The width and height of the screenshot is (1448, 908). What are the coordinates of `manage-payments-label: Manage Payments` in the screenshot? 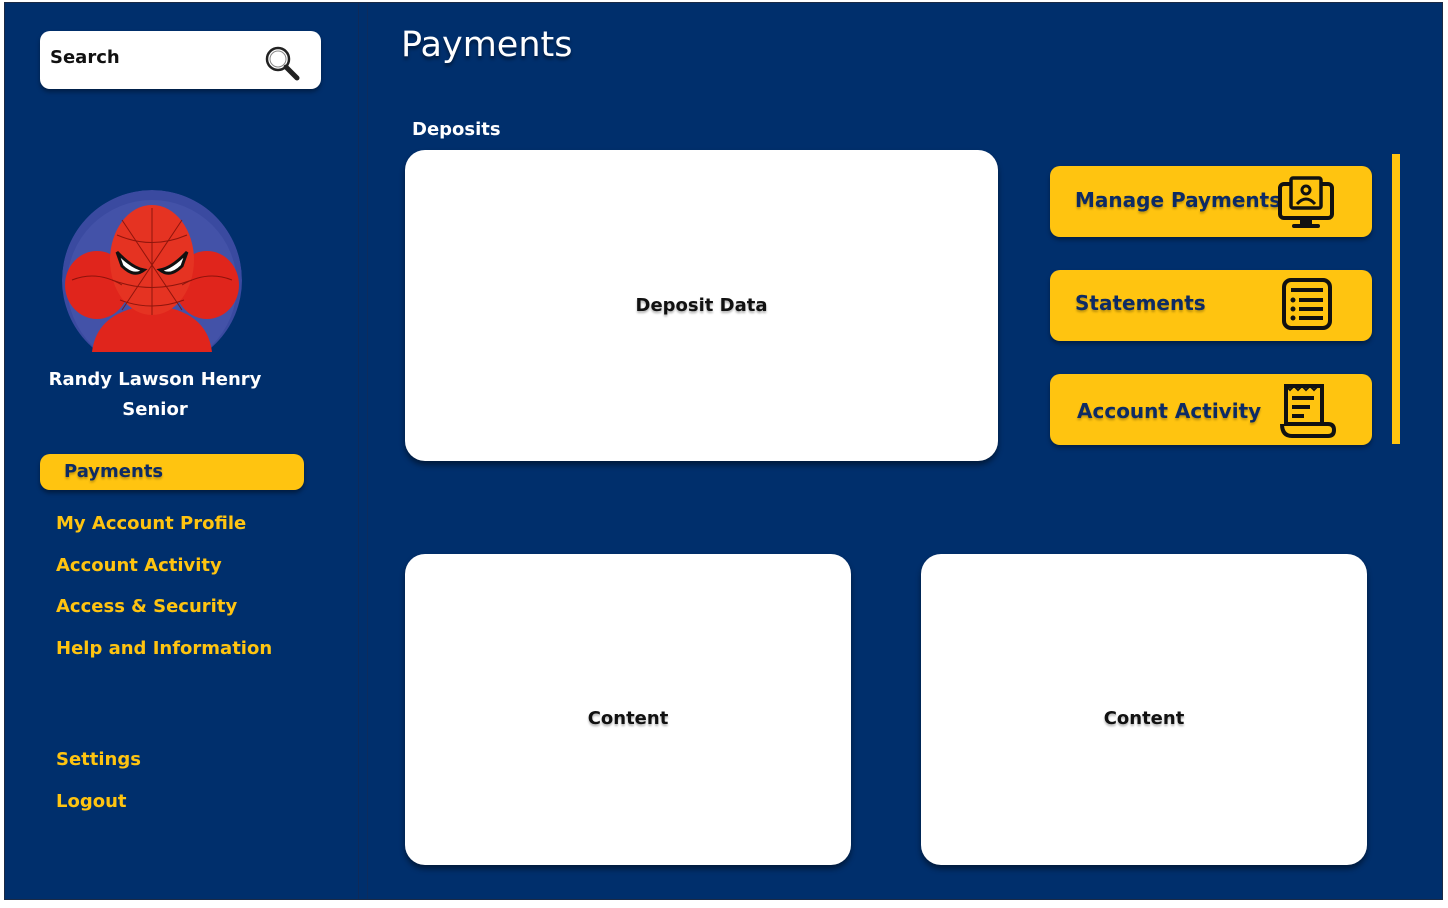 It's located at (1178, 200).